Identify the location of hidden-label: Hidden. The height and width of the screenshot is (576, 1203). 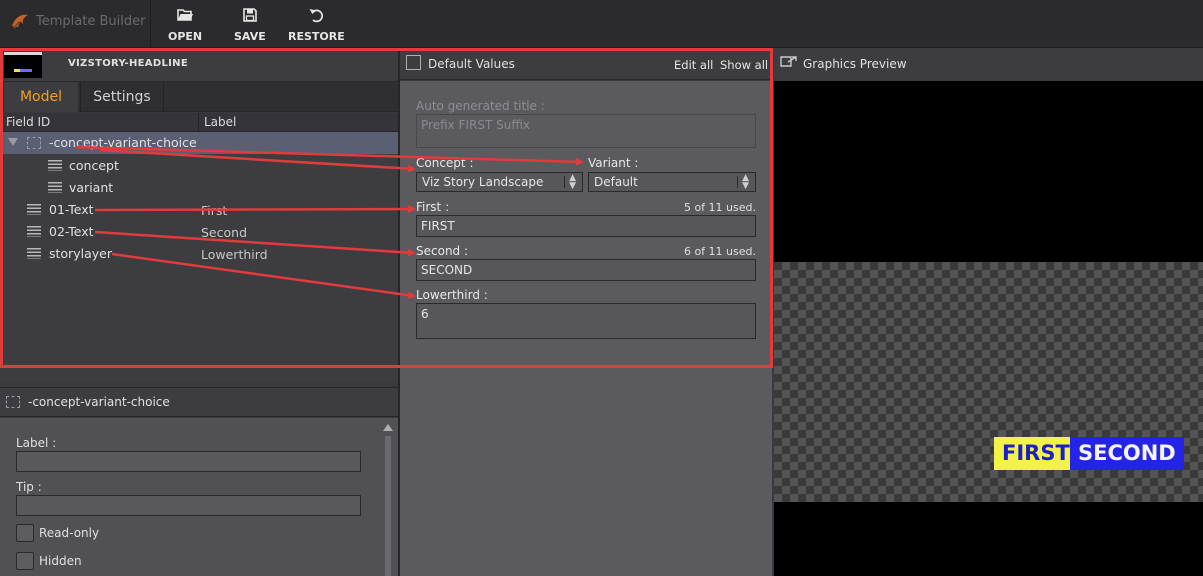
(60, 561).